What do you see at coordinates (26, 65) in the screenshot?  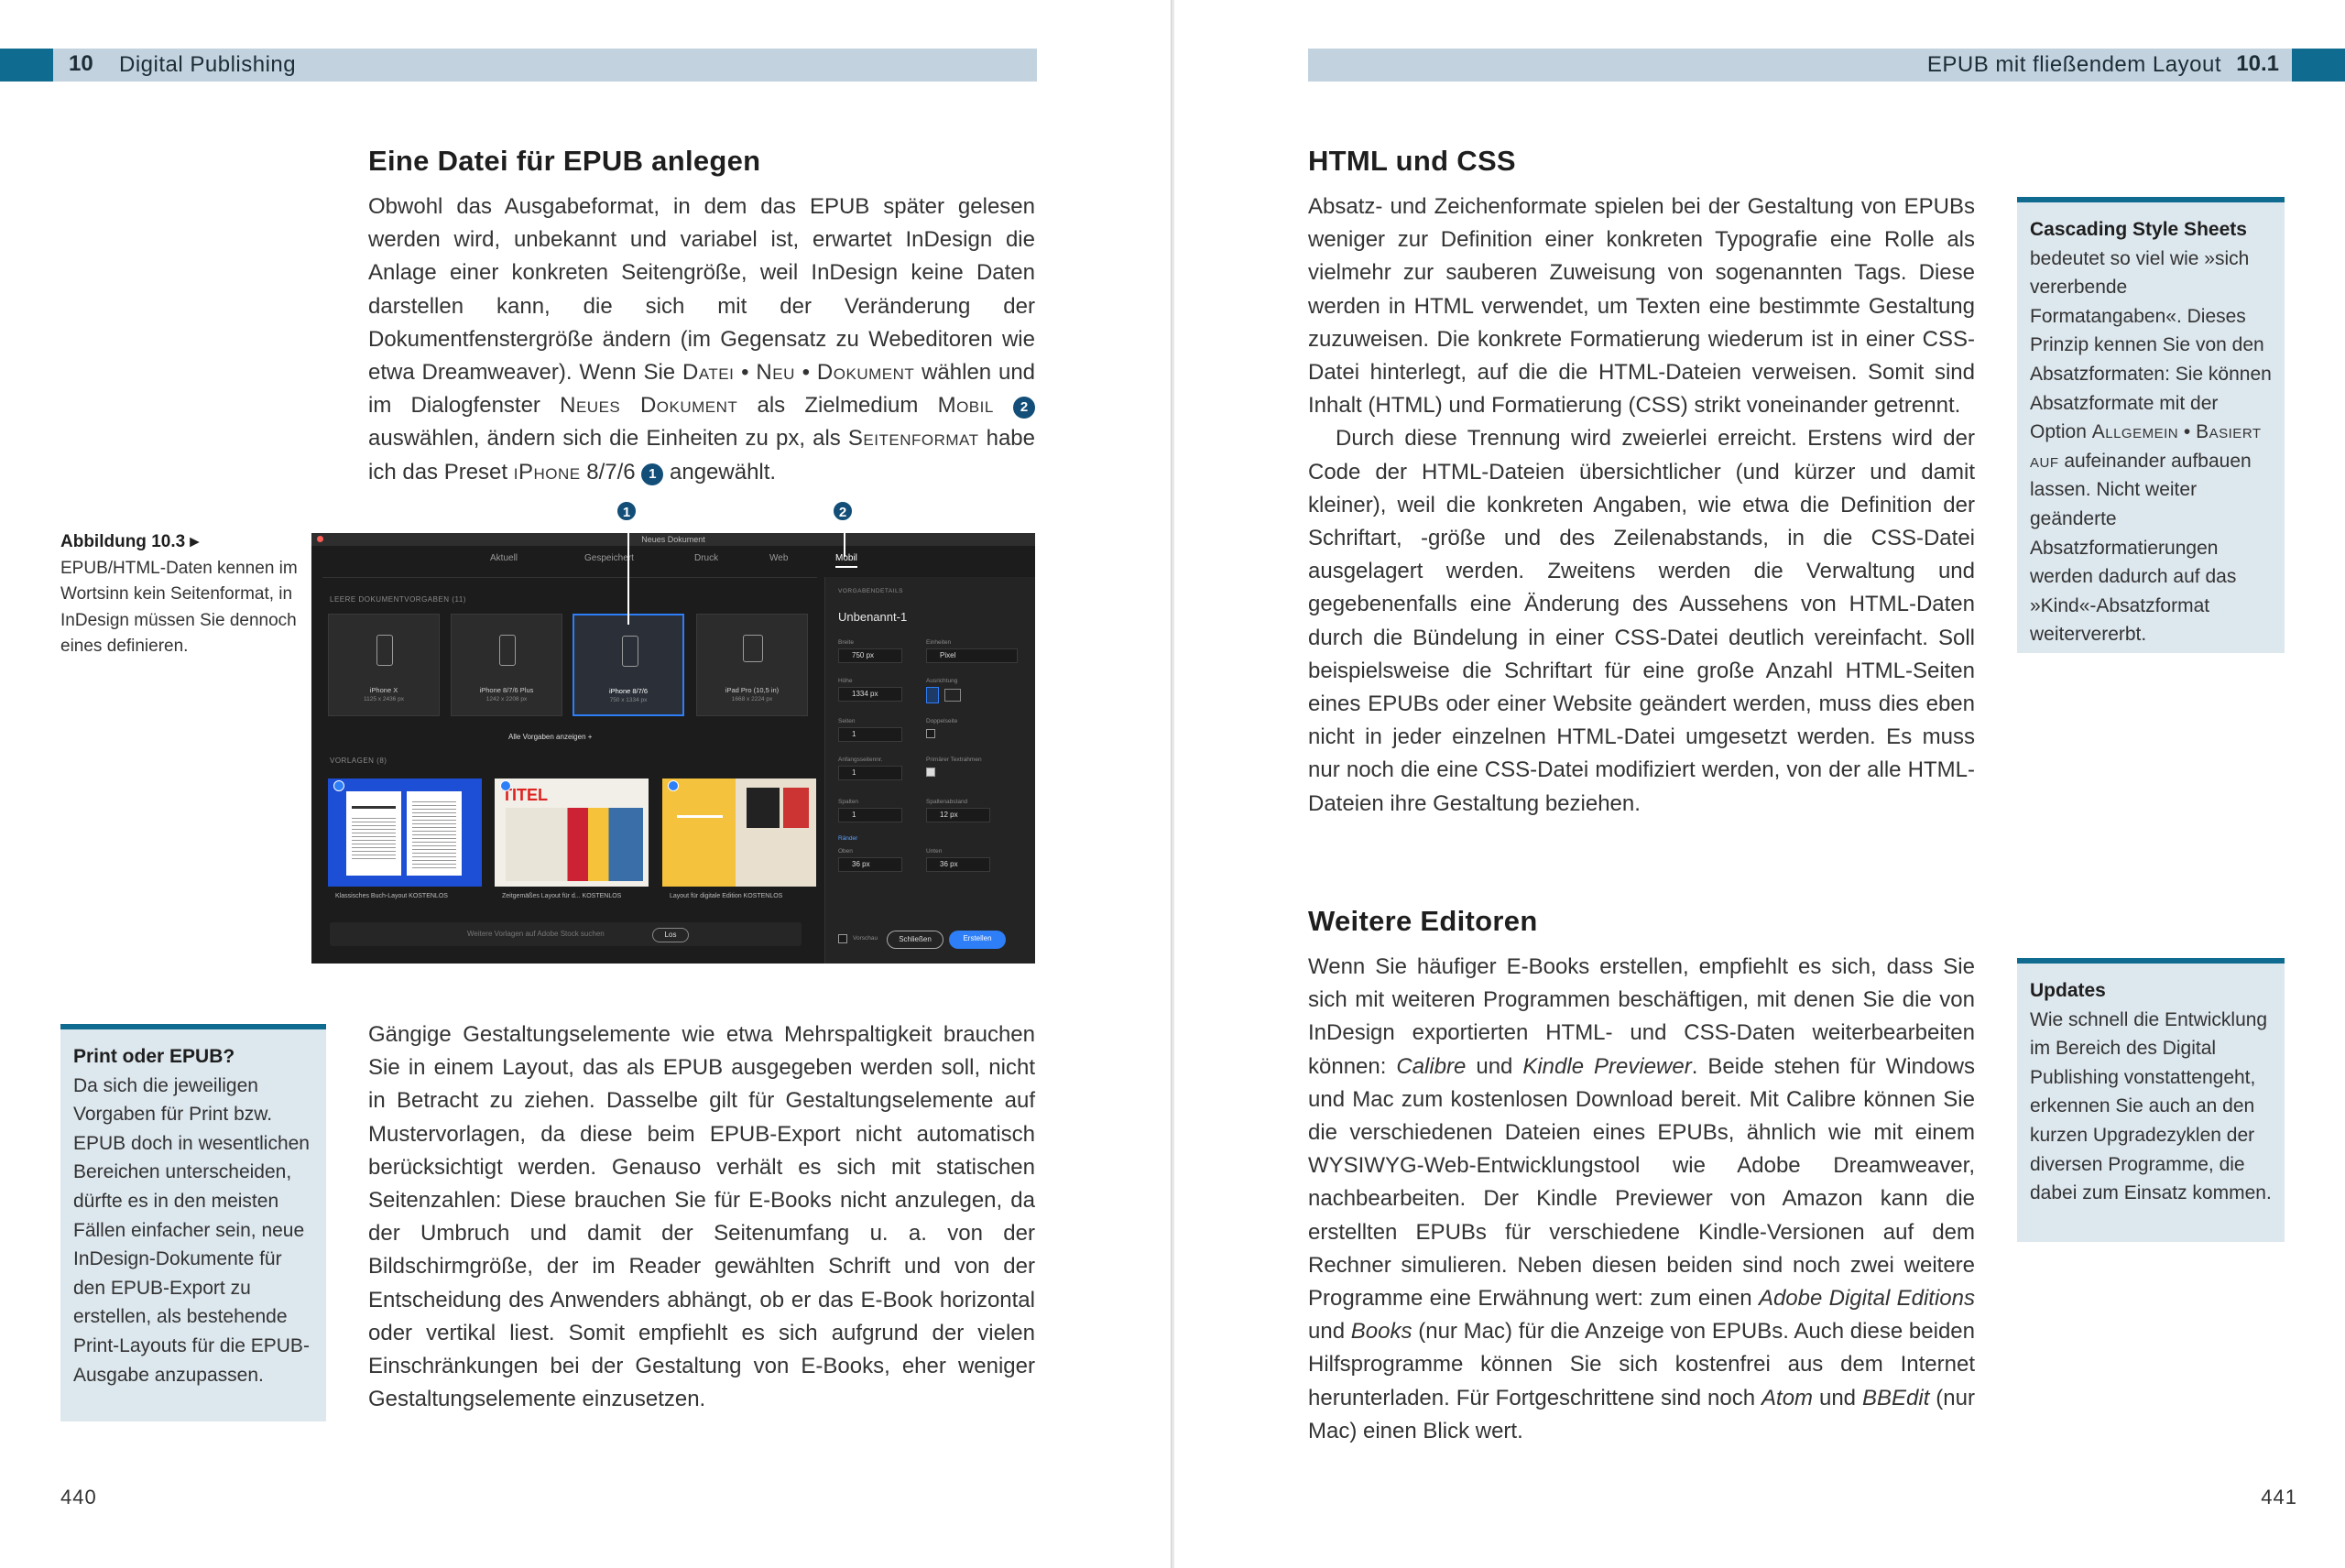 I see `header-color-mark` at bounding box center [26, 65].